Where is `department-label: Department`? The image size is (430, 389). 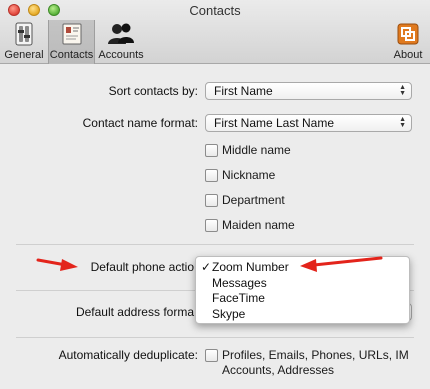 department-label: Department is located at coordinates (253, 200).